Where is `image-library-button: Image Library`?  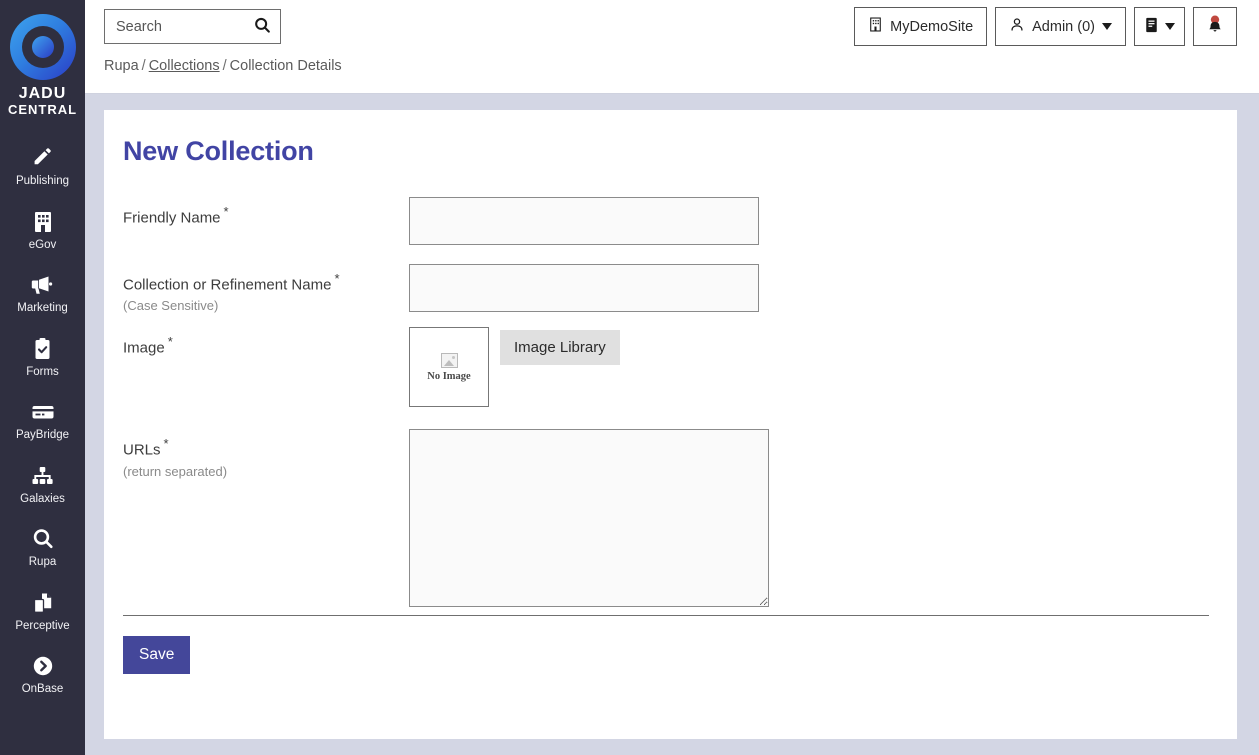
image-library-button: Image Library is located at coordinates (560, 348).